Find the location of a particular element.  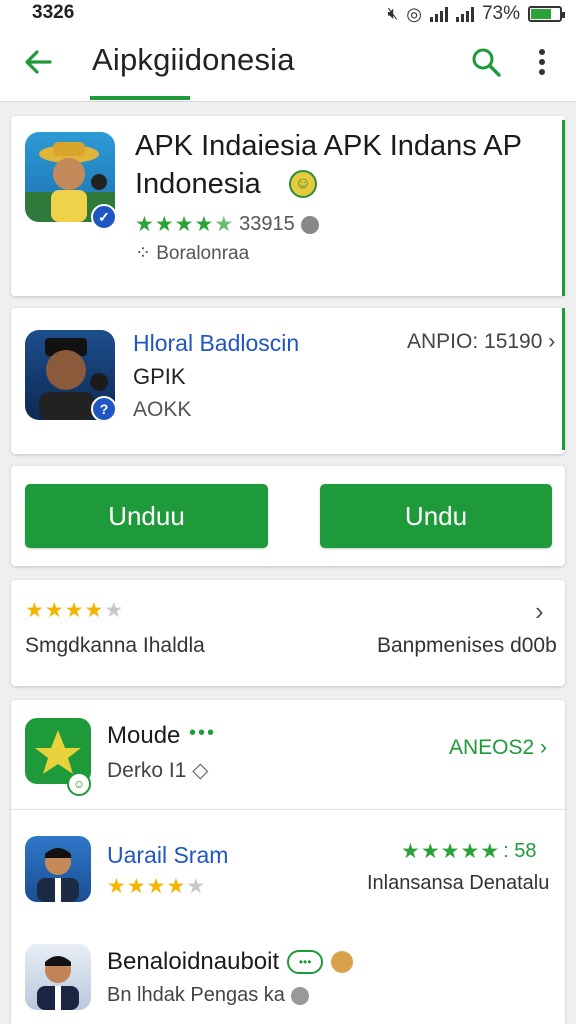

list-item-sub: Bn lhdak Pengas ka is located at coordinates (208, 995).